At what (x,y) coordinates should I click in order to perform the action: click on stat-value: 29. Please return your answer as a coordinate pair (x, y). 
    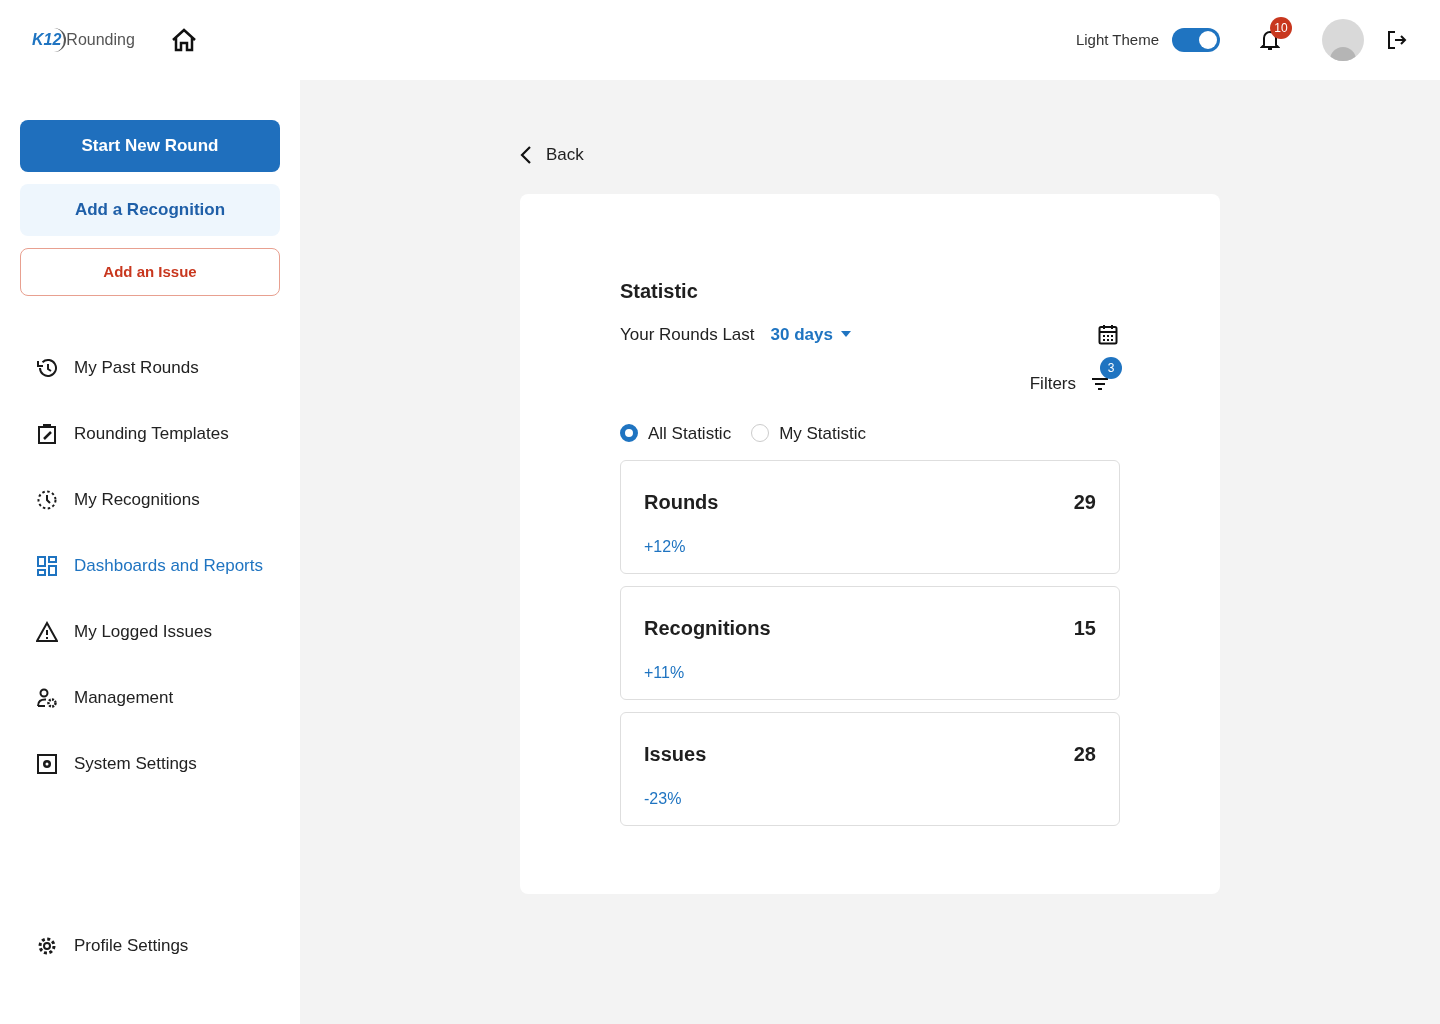
    Looking at the image, I should click on (1084, 502).